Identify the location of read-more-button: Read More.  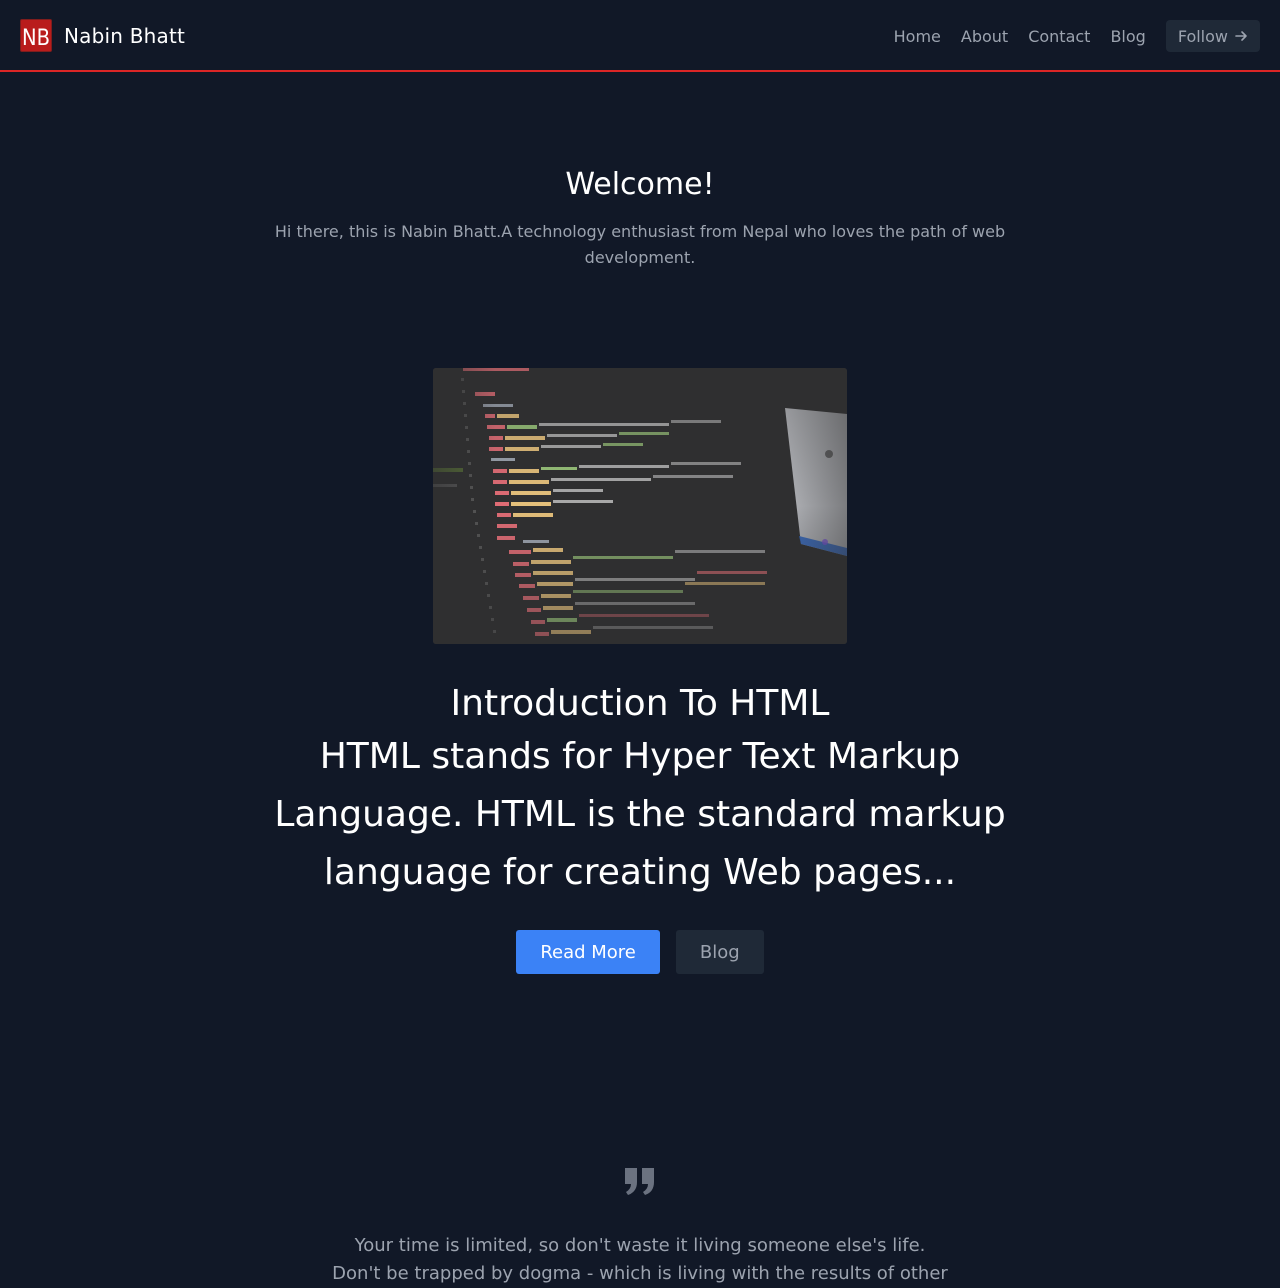
(588, 952).